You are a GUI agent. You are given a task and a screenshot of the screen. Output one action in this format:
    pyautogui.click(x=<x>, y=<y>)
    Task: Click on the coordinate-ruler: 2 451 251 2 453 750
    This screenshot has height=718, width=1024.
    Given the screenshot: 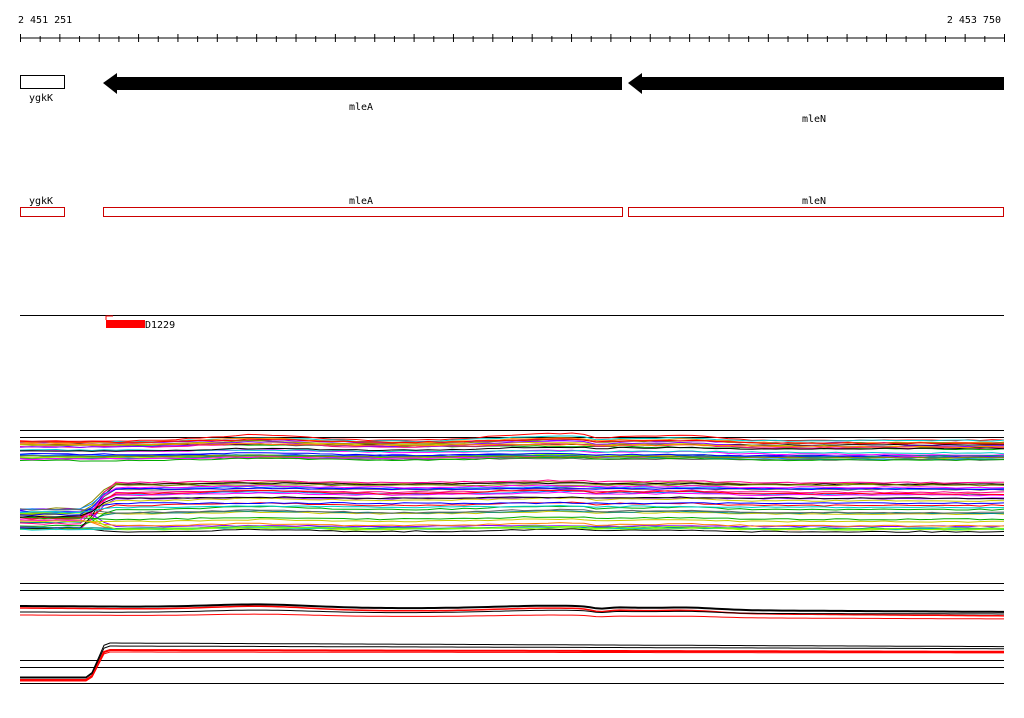 What is the action you would take?
    pyautogui.click(x=511, y=28)
    